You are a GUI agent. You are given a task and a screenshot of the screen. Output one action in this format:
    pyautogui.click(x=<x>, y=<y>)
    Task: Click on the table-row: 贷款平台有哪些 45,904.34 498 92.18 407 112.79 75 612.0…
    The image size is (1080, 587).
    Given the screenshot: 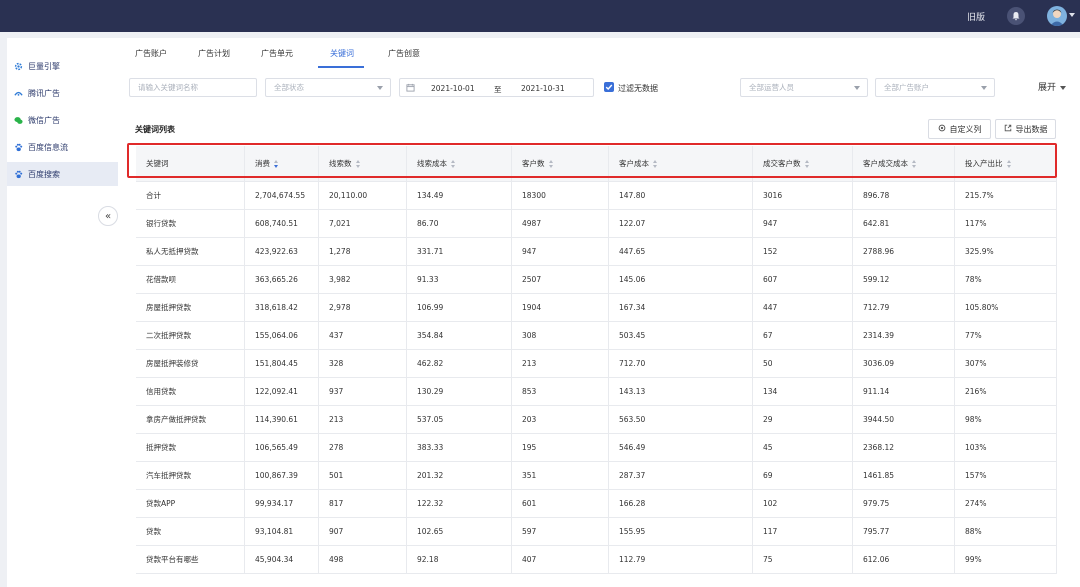 What is the action you would take?
    pyautogui.click(x=596, y=560)
    